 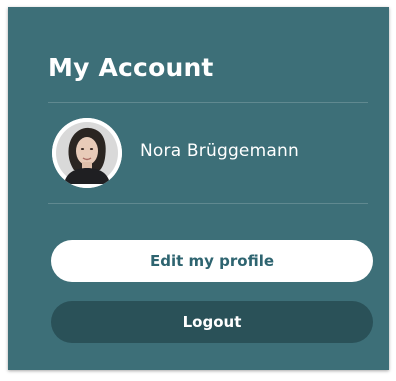 I want to click on divider-bottom, so click(x=208, y=203).